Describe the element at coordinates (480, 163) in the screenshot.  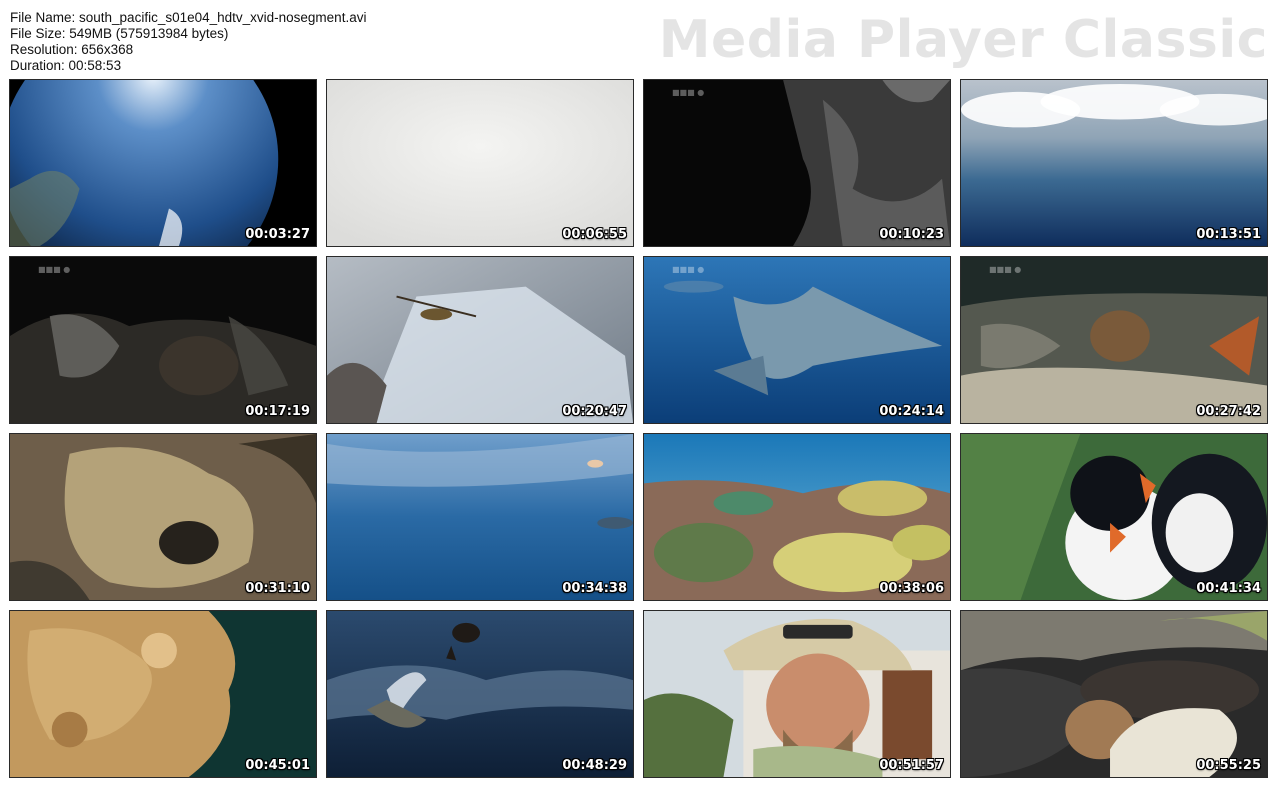
I see `thumbnail-frame-2: 00:06:55` at that location.